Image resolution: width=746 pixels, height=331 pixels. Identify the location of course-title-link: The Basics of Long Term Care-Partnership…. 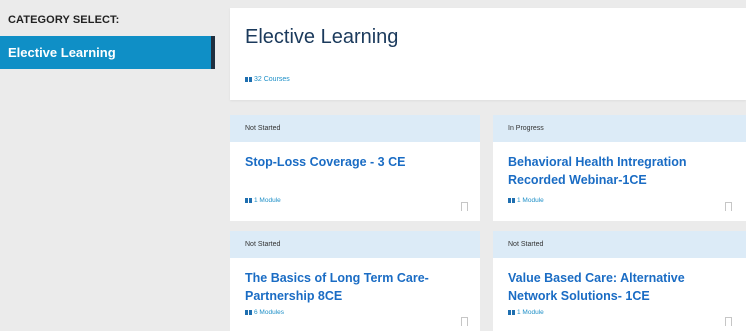
(355, 287).